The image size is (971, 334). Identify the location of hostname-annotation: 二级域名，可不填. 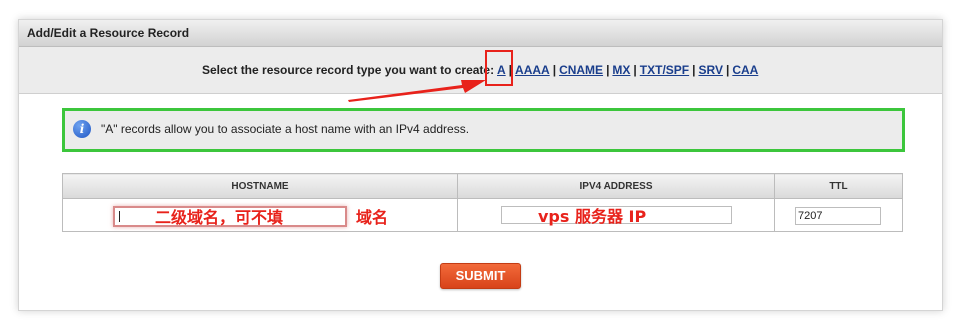
(219, 217).